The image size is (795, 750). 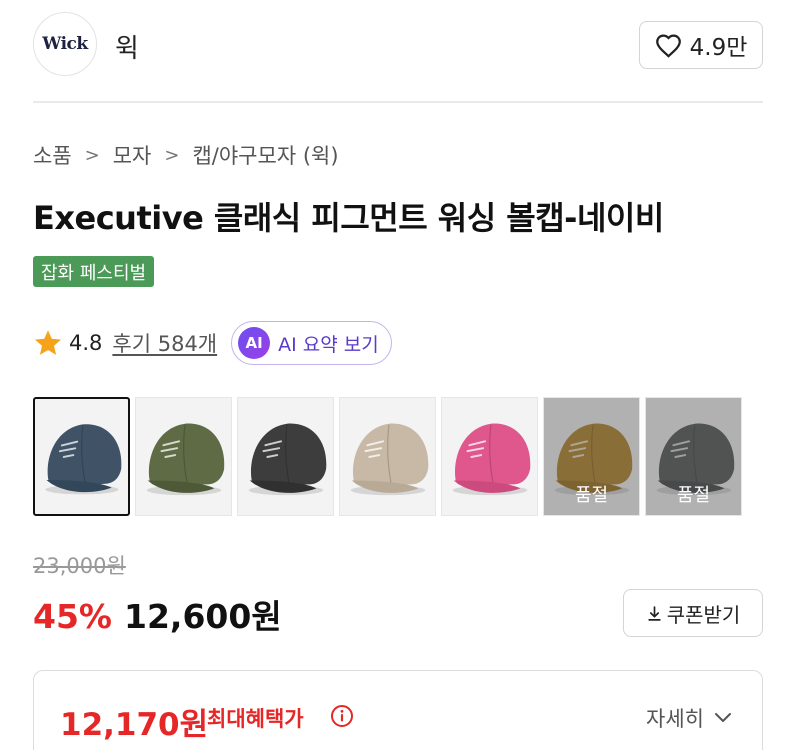 What do you see at coordinates (328, 344) in the screenshot?
I see `ai-summary-label: AI 요약 보기` at bounding box center [328, 344].